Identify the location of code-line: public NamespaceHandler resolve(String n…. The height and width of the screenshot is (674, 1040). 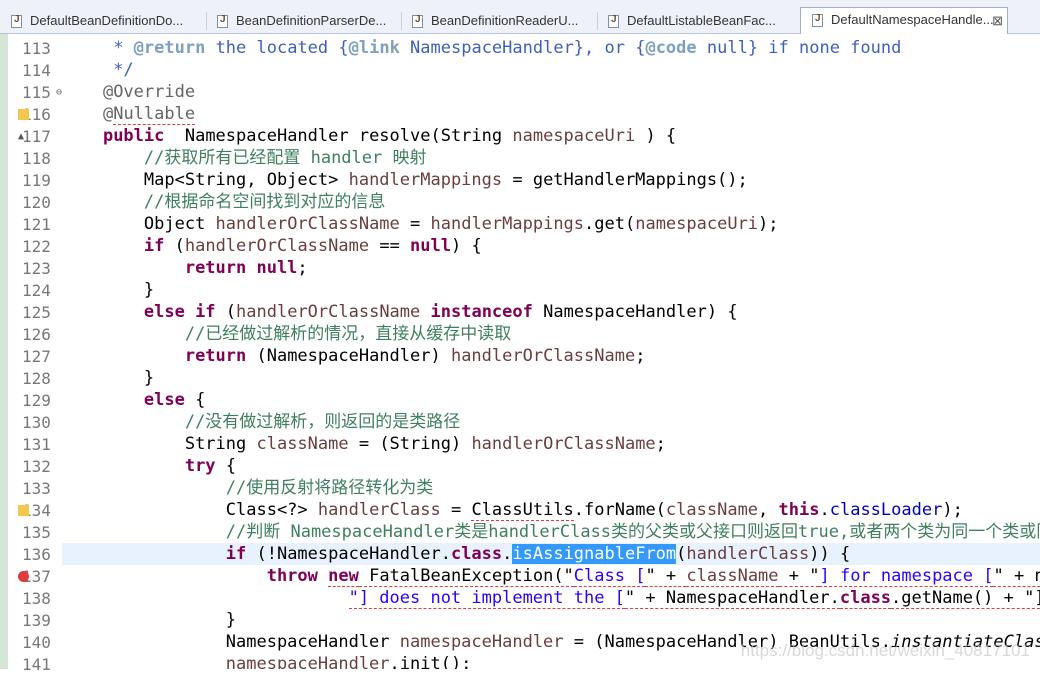
(369, 136).